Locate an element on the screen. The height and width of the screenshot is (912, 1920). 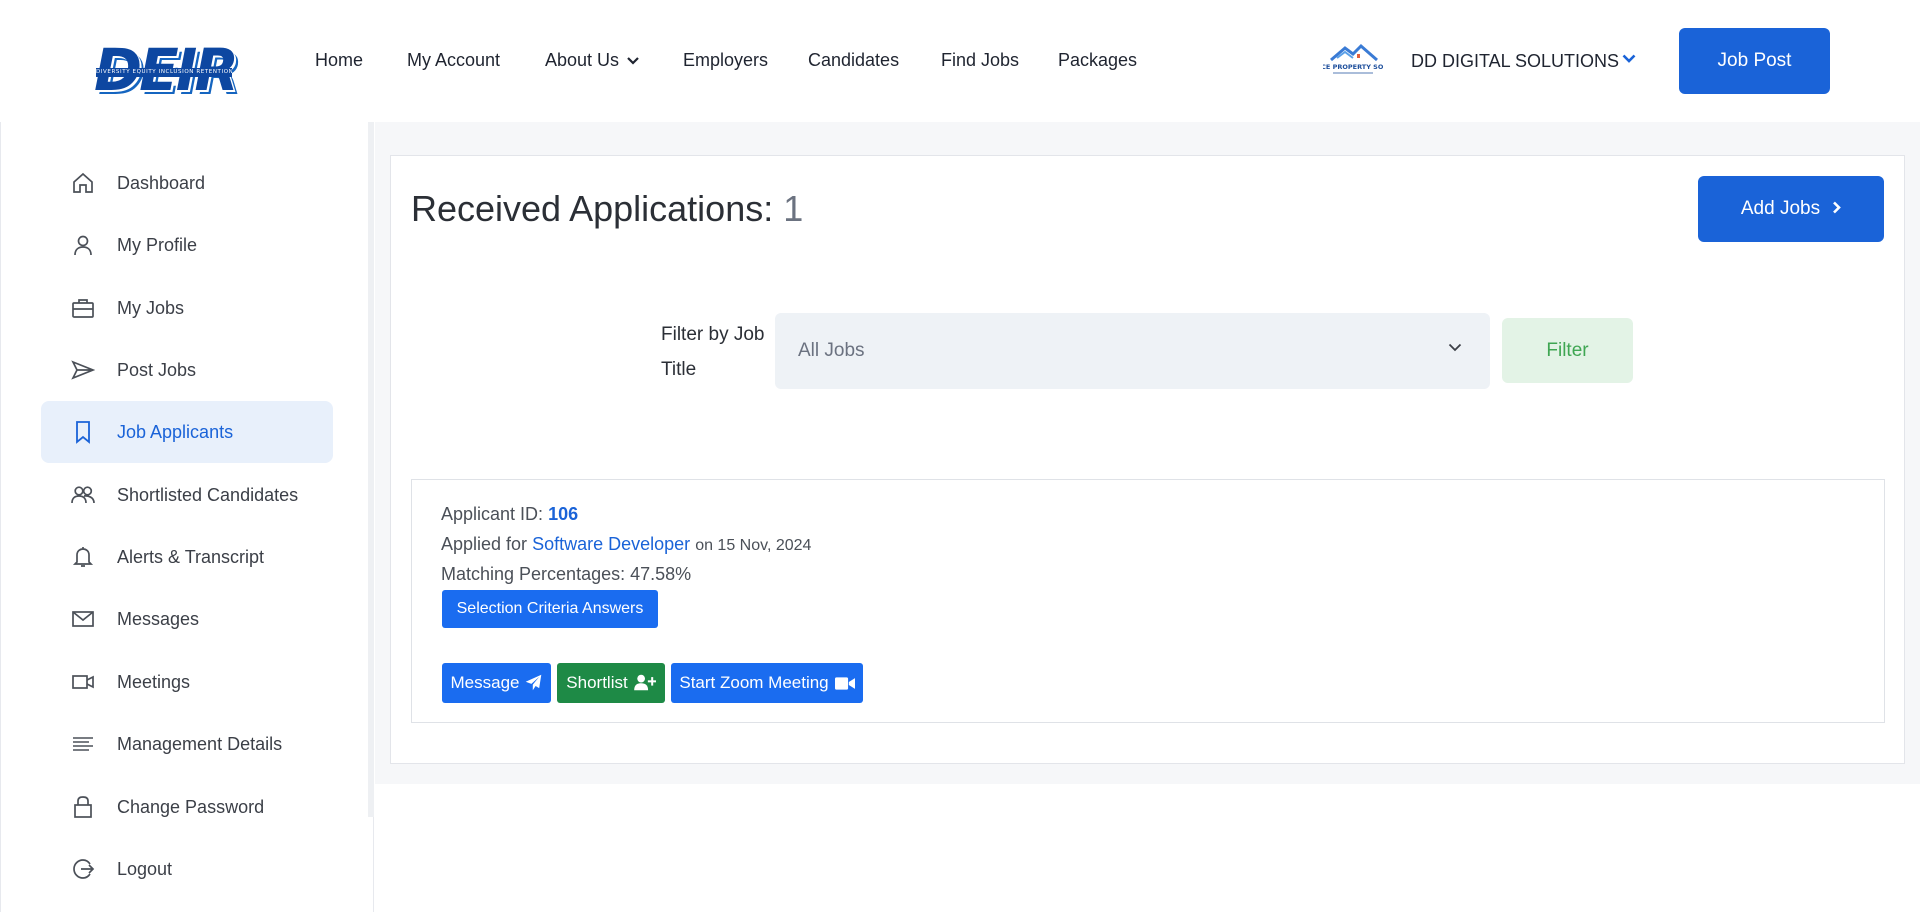
add-jobs-button: Add Jobs is located at coordinates (1791, 209).